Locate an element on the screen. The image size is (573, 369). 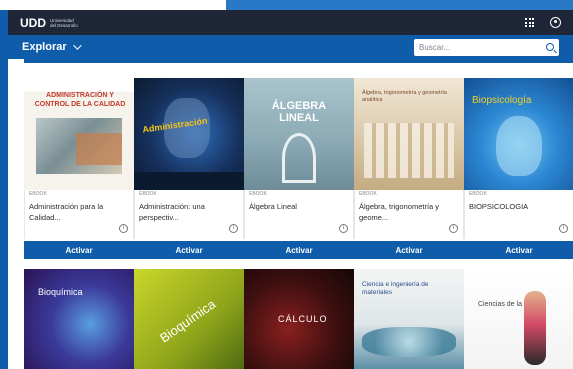
book-title: BIOPSICOLOGIA is located at coordinates (517, 206).